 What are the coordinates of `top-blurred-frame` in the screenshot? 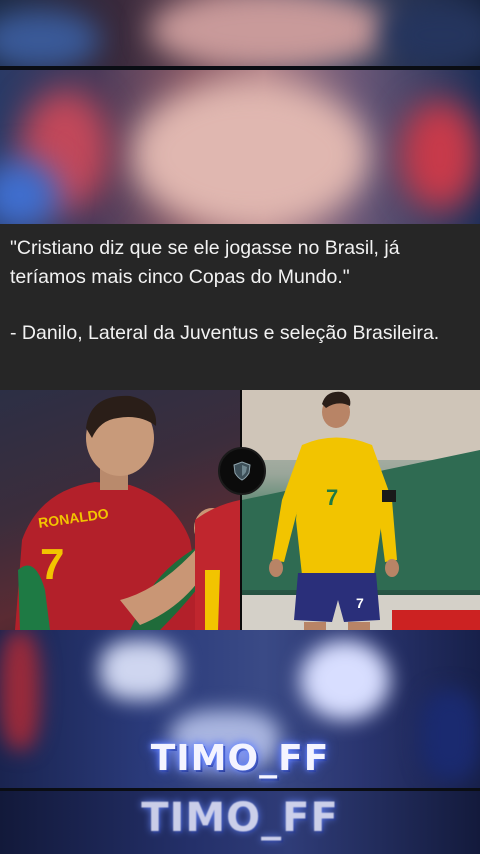 It's located at (240, 33).